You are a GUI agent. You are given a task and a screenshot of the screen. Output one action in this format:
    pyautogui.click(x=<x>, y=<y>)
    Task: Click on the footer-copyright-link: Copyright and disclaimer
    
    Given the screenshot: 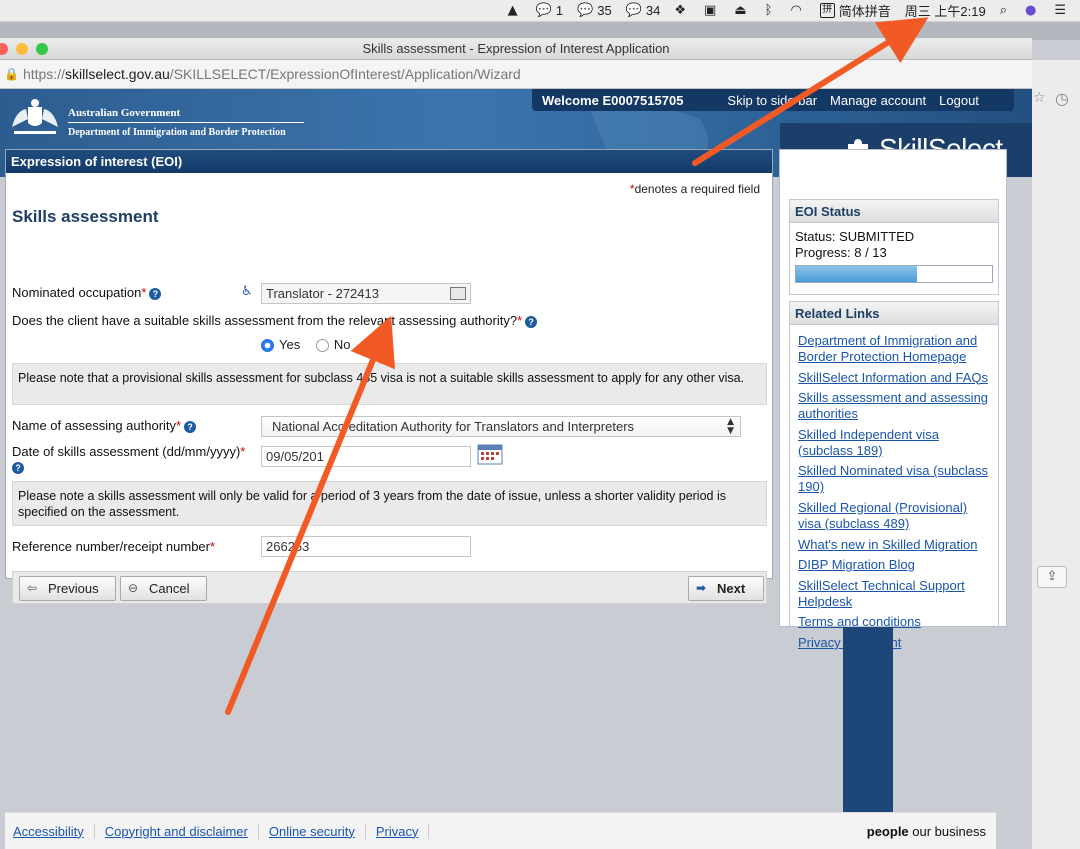 What is the action you would take?
    pyautogui.click(x=178, y=831)
    